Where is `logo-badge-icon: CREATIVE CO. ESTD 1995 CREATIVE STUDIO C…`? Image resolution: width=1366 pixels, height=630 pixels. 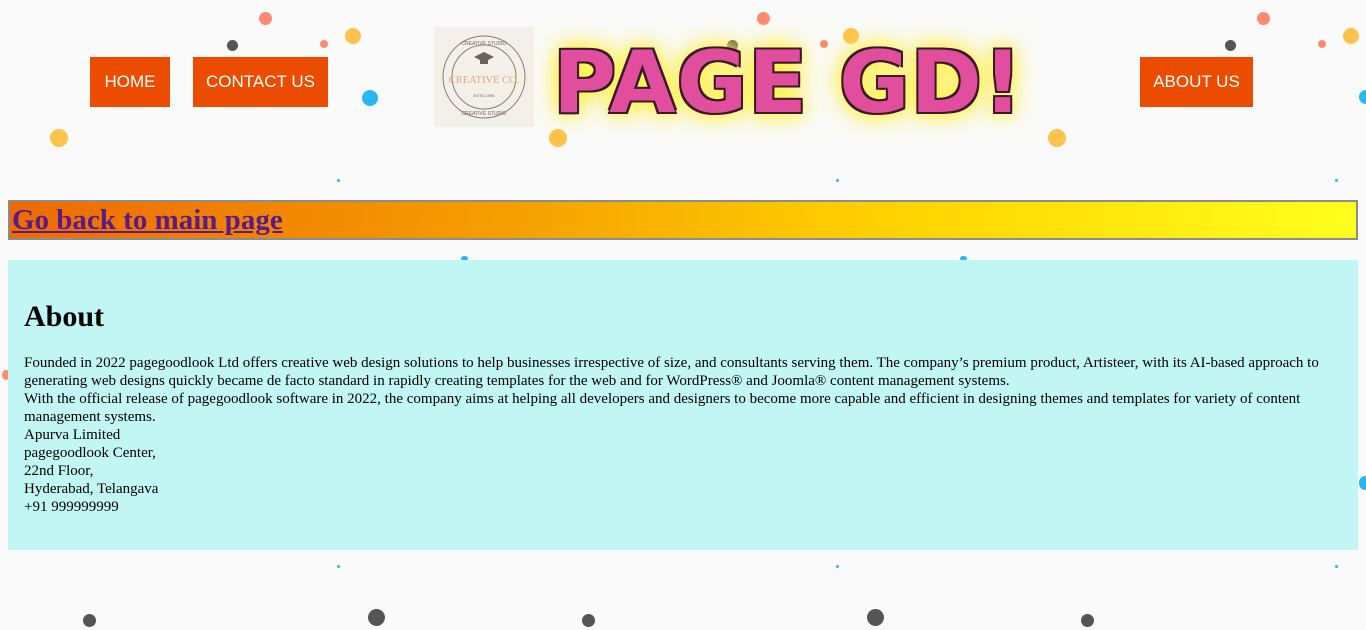 logo-badge-icon: CREATIVE CO. ESTD 1995 CREATIVE STUDIO C… is located at coordinates (484, 77).